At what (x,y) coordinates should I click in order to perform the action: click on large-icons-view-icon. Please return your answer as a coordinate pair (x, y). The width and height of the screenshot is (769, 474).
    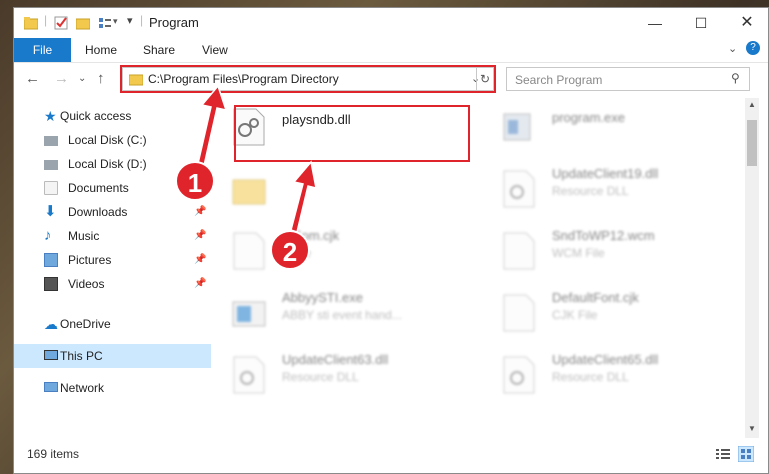
    Looking at the image, I should click on (746, 454).